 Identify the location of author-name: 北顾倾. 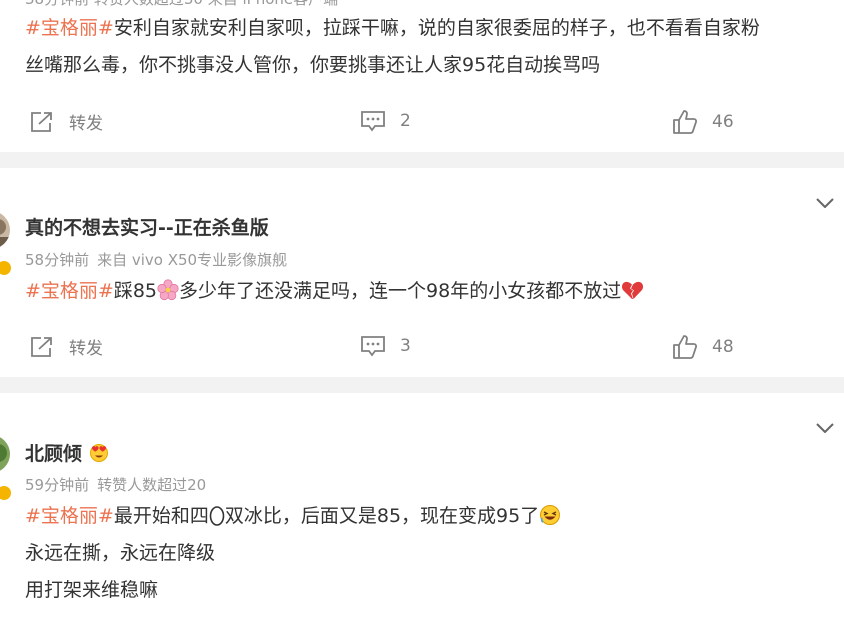
(67, 452).